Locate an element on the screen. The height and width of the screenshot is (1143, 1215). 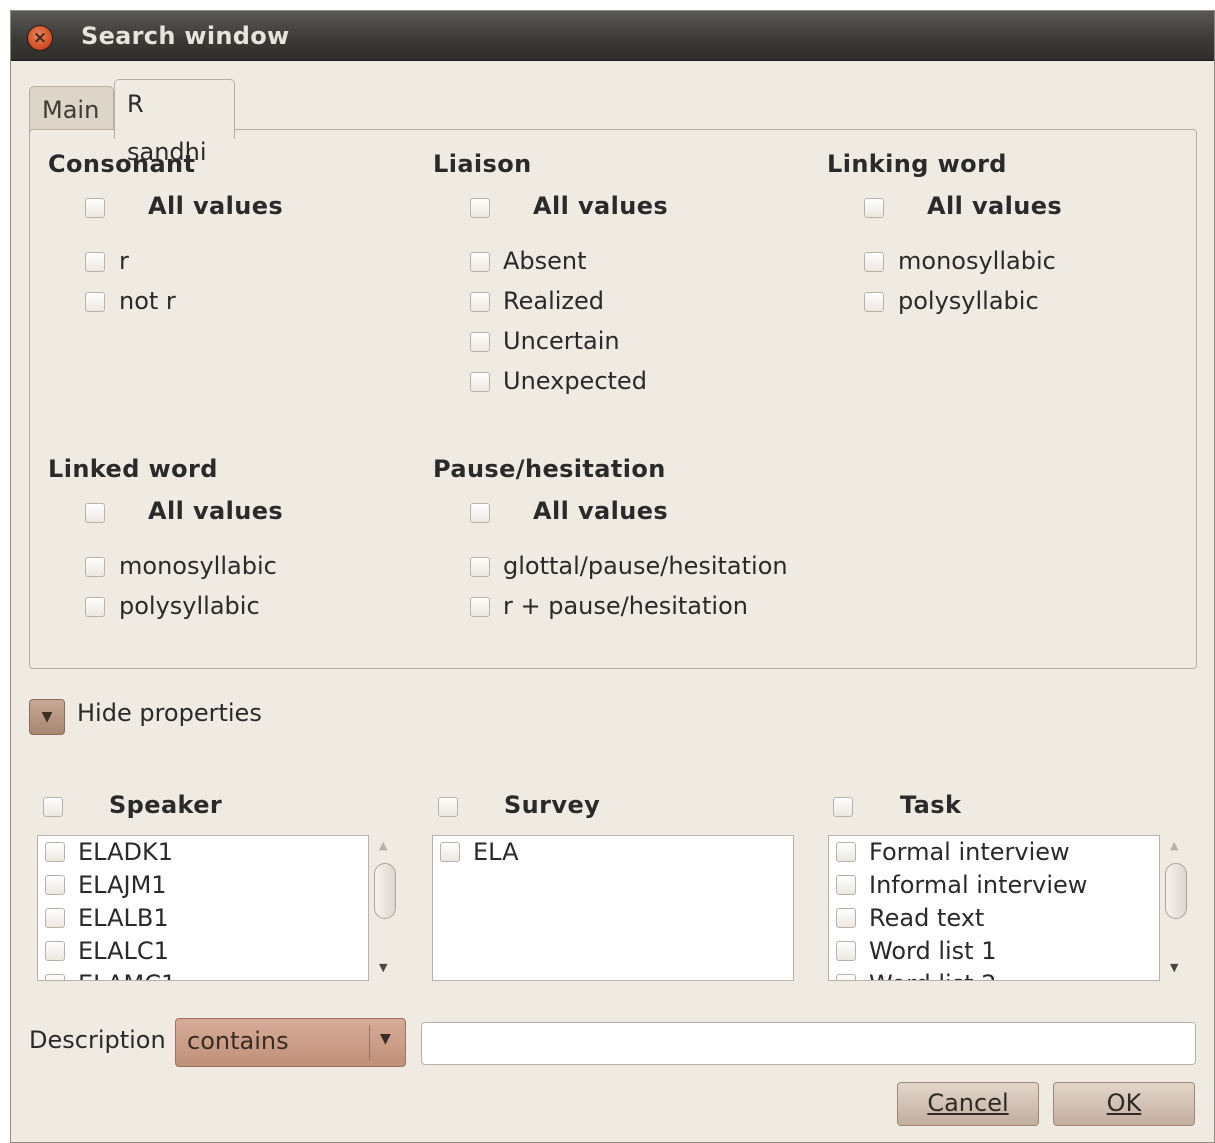
consonant-r-label: r is located at coordinates (124, 261).